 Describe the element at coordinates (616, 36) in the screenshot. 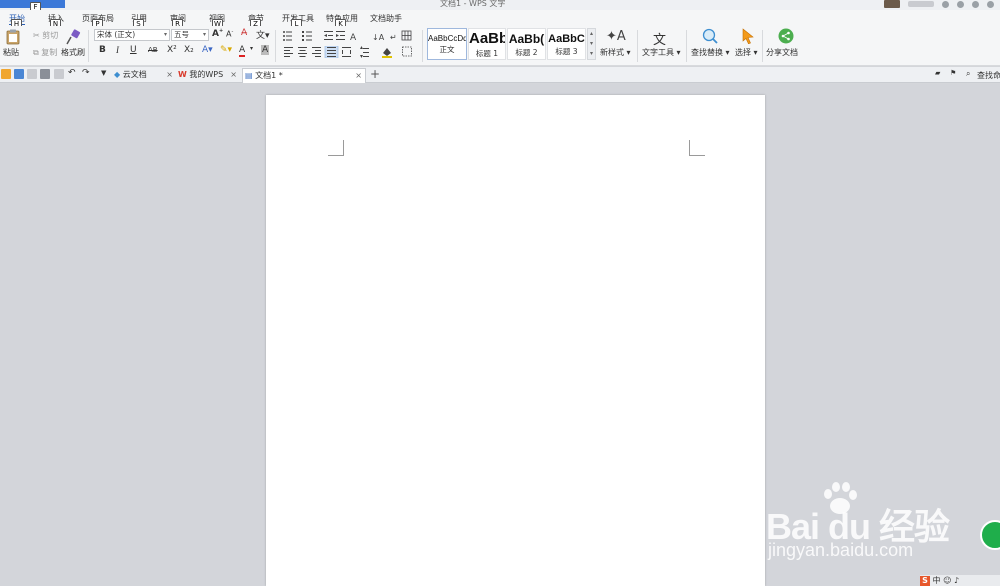

I see `new-style-icon: ✦A` at that location.